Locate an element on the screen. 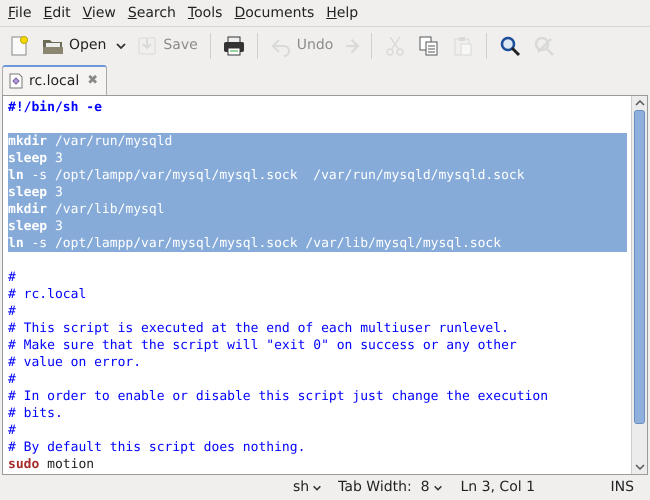 The image size is (650, 500). paste-icon is located at coordinates (463, 45).